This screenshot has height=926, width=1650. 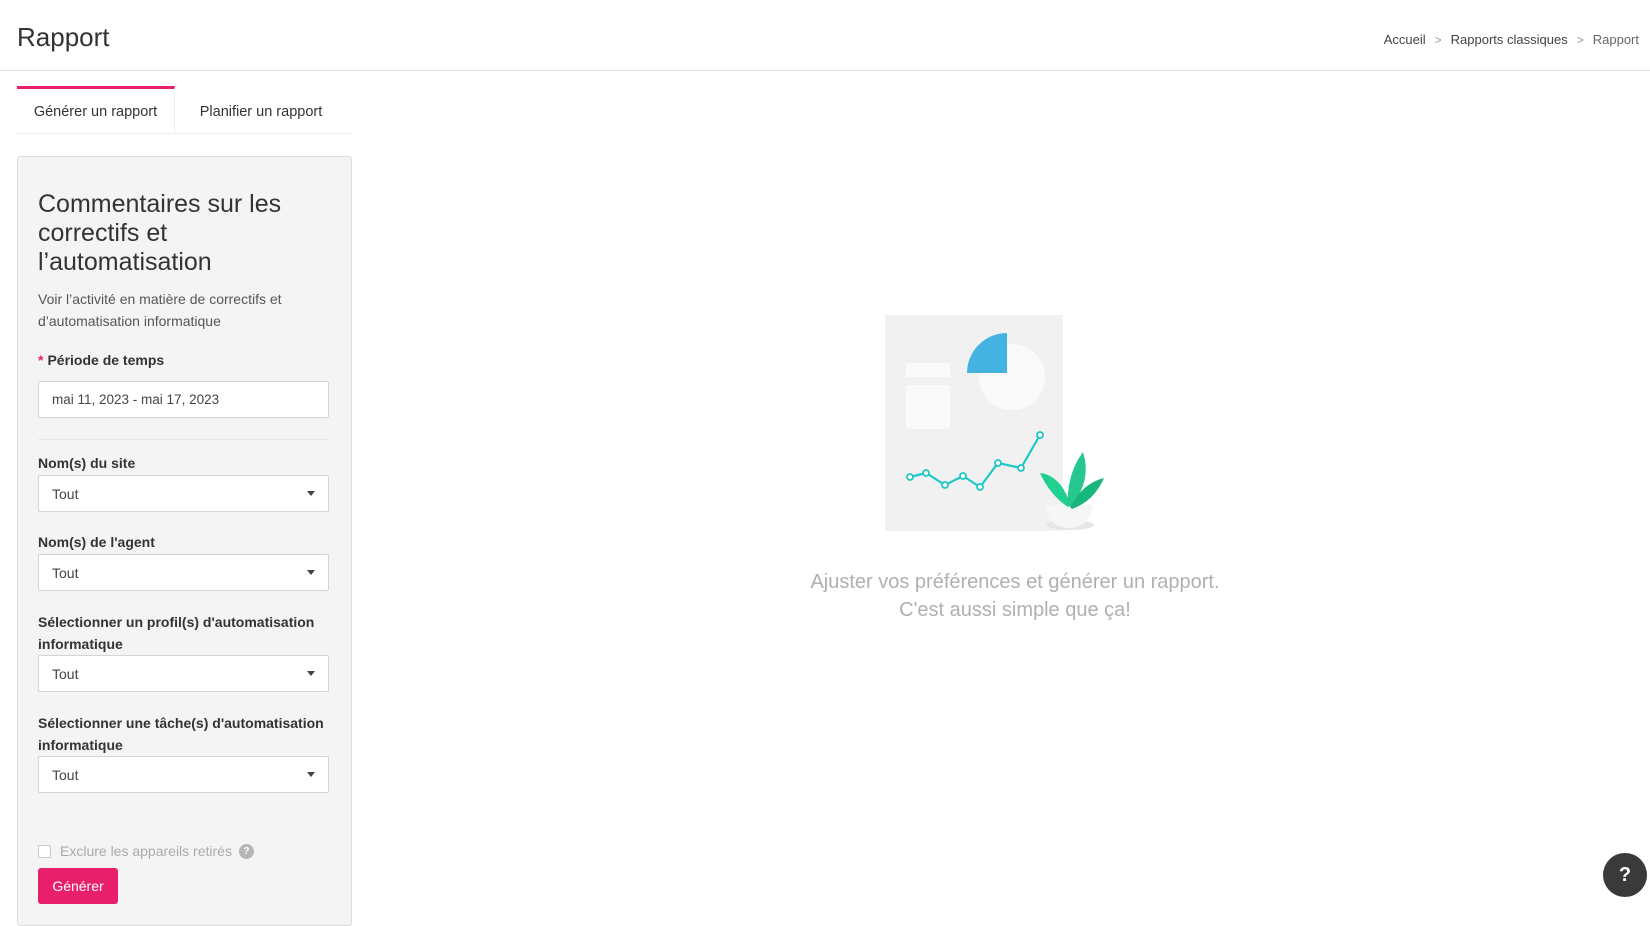 What do you see at coordinates (261, 110) in the screenshot?
I see `tab-schedule-report: Planifier un rapport` at bounding box center [261, 110].